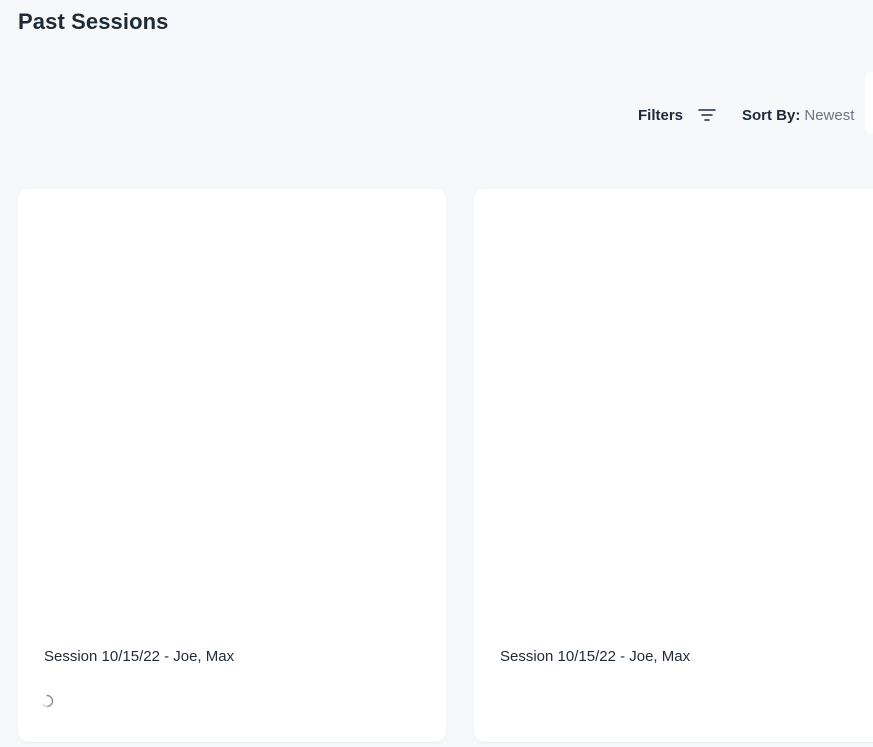 This screenshot has height=747, width=873. I want to click on filters-button: Filters, so click(677, 115).